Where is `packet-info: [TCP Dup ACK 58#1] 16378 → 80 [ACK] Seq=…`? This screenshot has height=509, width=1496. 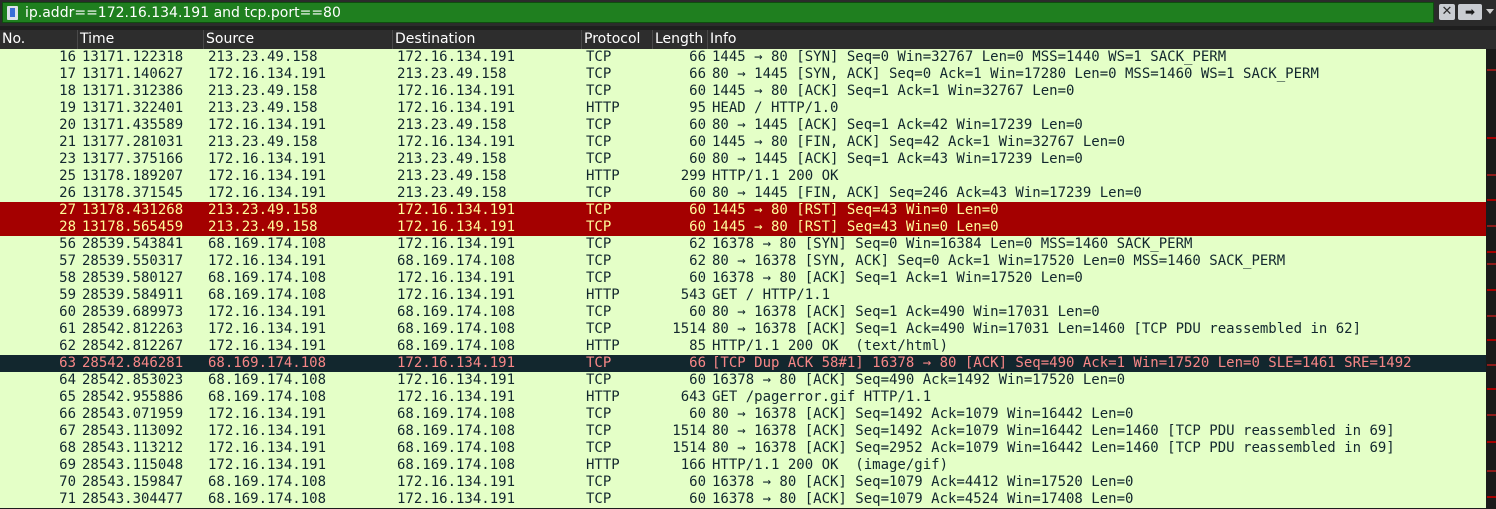
packet-info: [TCP Dup ACK 58#1] 16378 → 80 [ACK] Seq=… is located at coordinates (1062, 363).